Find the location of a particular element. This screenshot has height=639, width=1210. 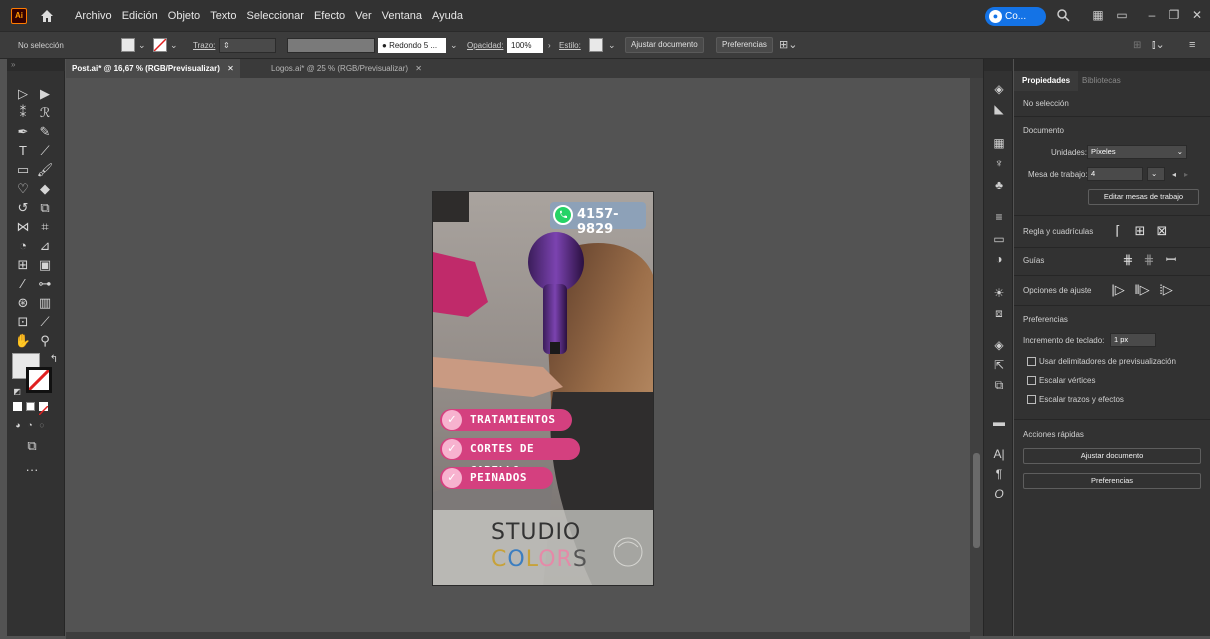

curvature-tool-icon: ✎ is located at coordinates (45, 131).